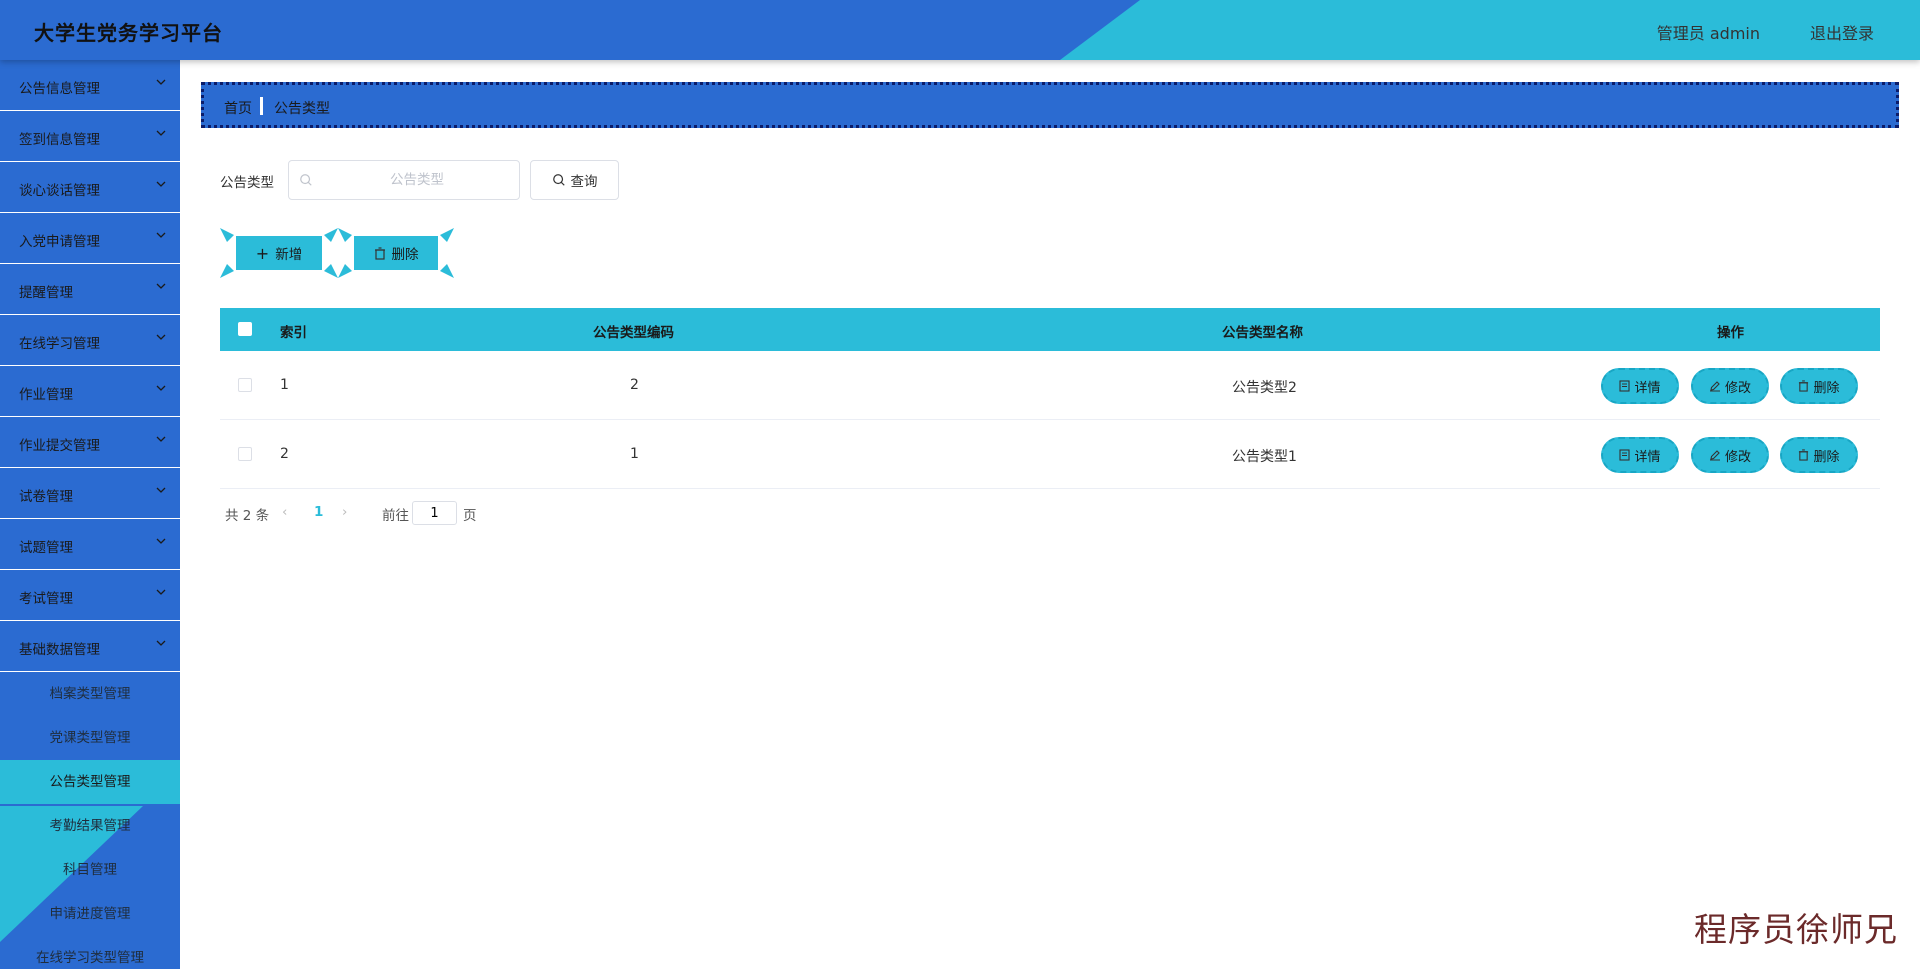 This screenshot has width=1920, height=969. I want to click on cell-name: 公告类型2, so click(1264, 388).